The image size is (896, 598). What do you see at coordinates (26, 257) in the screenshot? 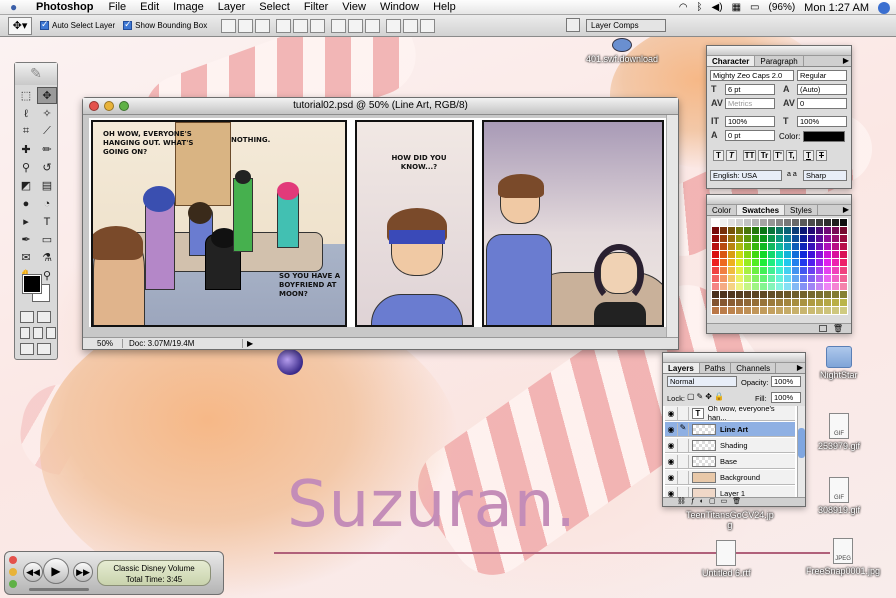
I see `notes-tool-icon: ✉` at bounding box center [26, 257].